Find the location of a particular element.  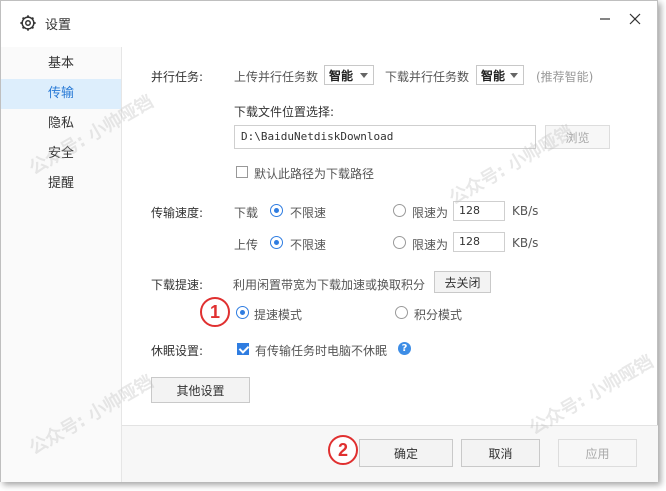

apply-button: 应用 is located at coordinates (597, 453).